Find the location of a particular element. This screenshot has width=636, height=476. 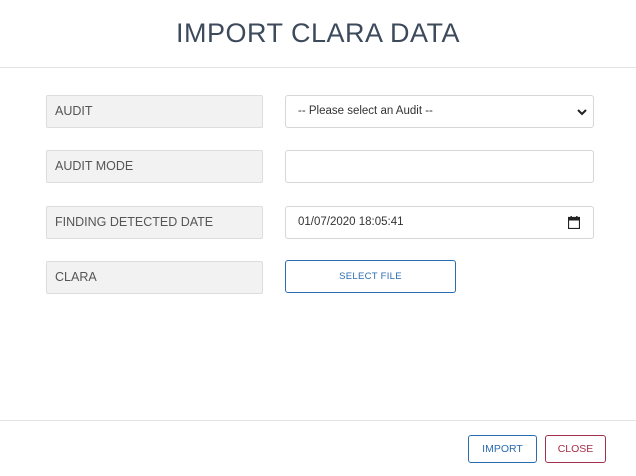

chevron-down-icon is located at coordinates (582, 112).